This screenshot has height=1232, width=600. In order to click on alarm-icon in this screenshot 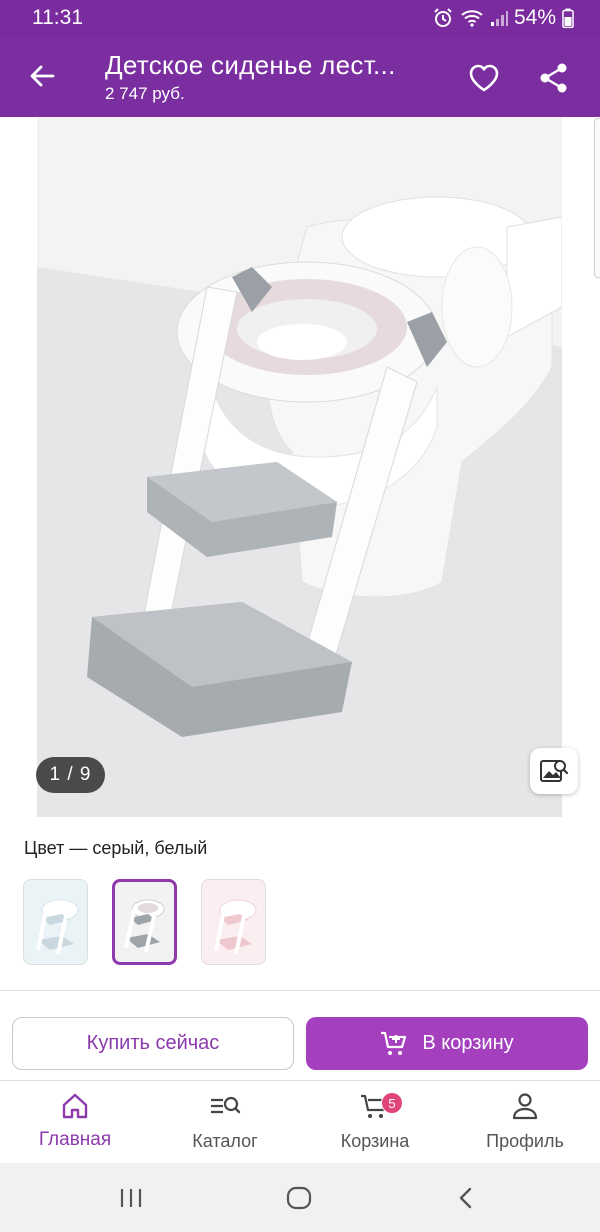, I will do `click(443, 17)`.